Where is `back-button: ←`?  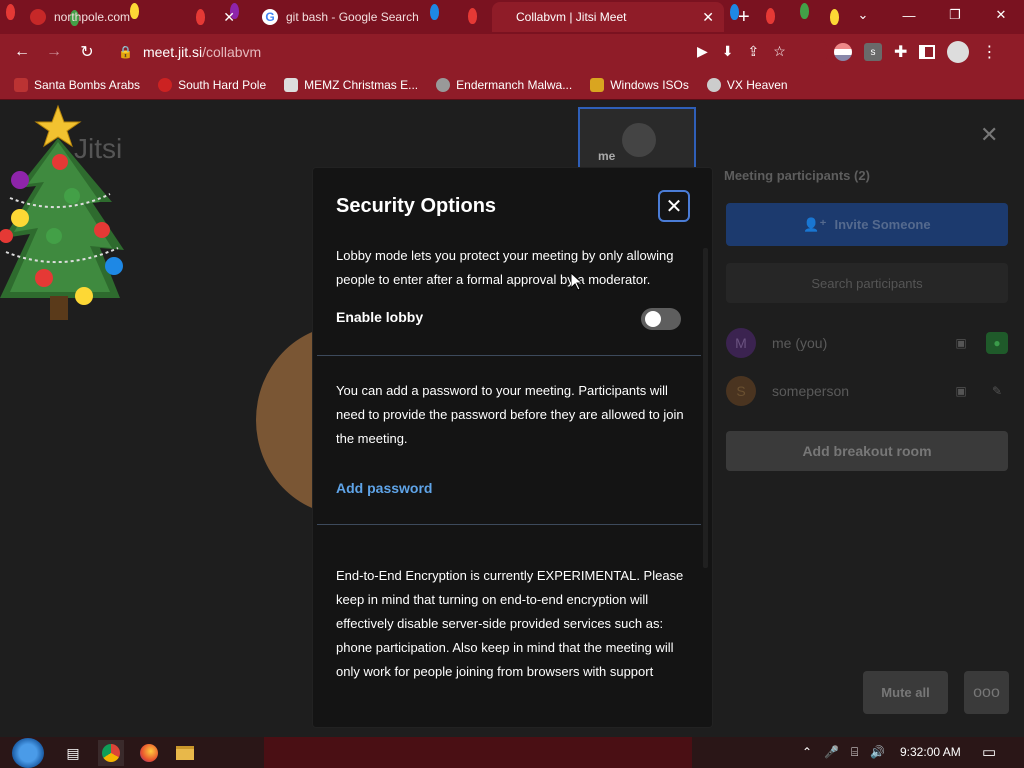 back-button: ← is located at coordinates (22, 52).